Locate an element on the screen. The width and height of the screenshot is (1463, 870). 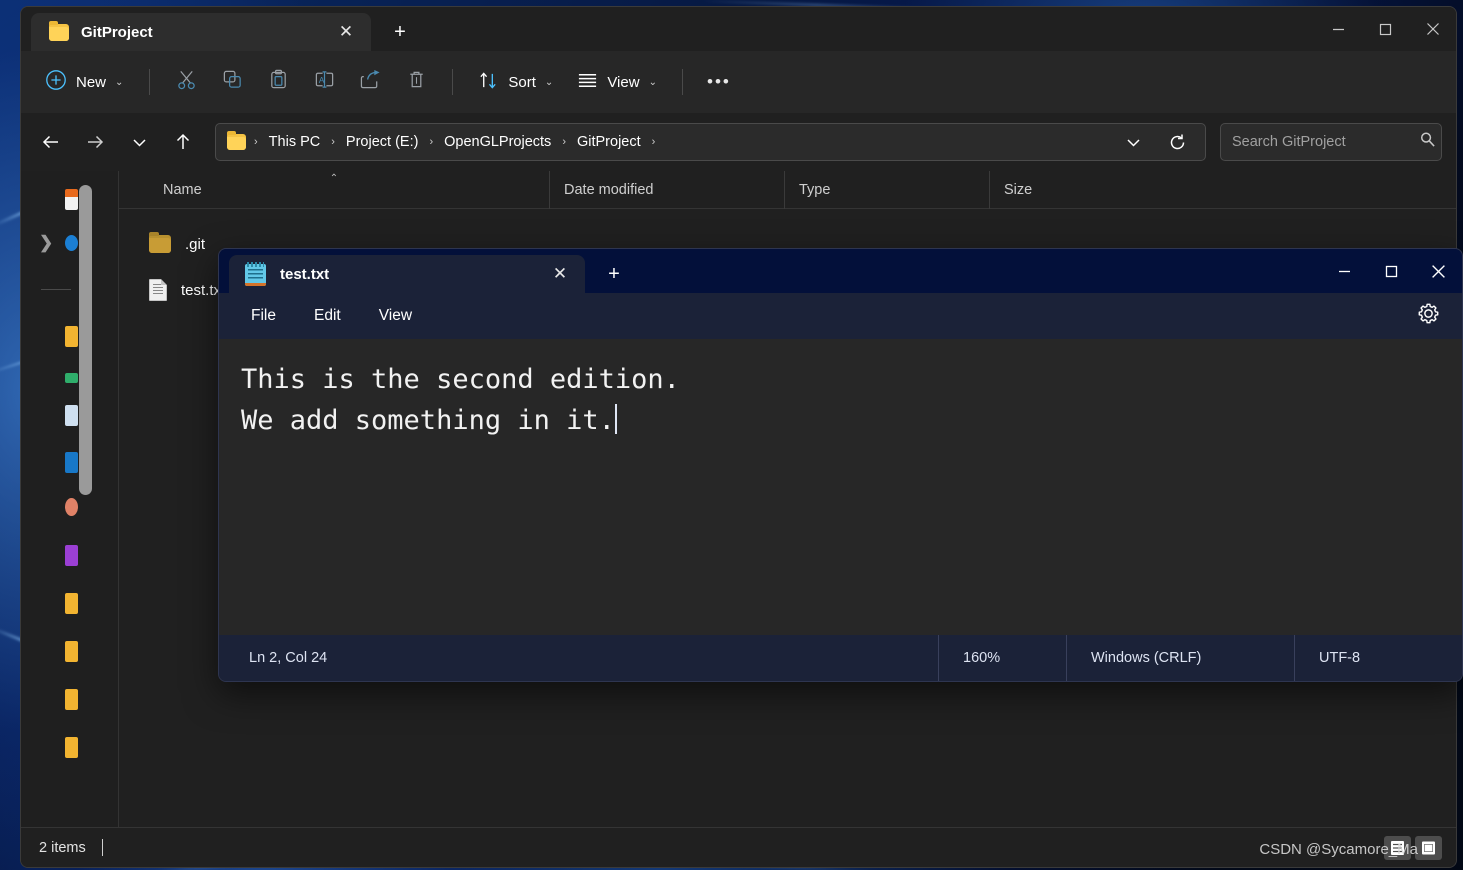
new-button-label: New is located at coordinates (91, 82).